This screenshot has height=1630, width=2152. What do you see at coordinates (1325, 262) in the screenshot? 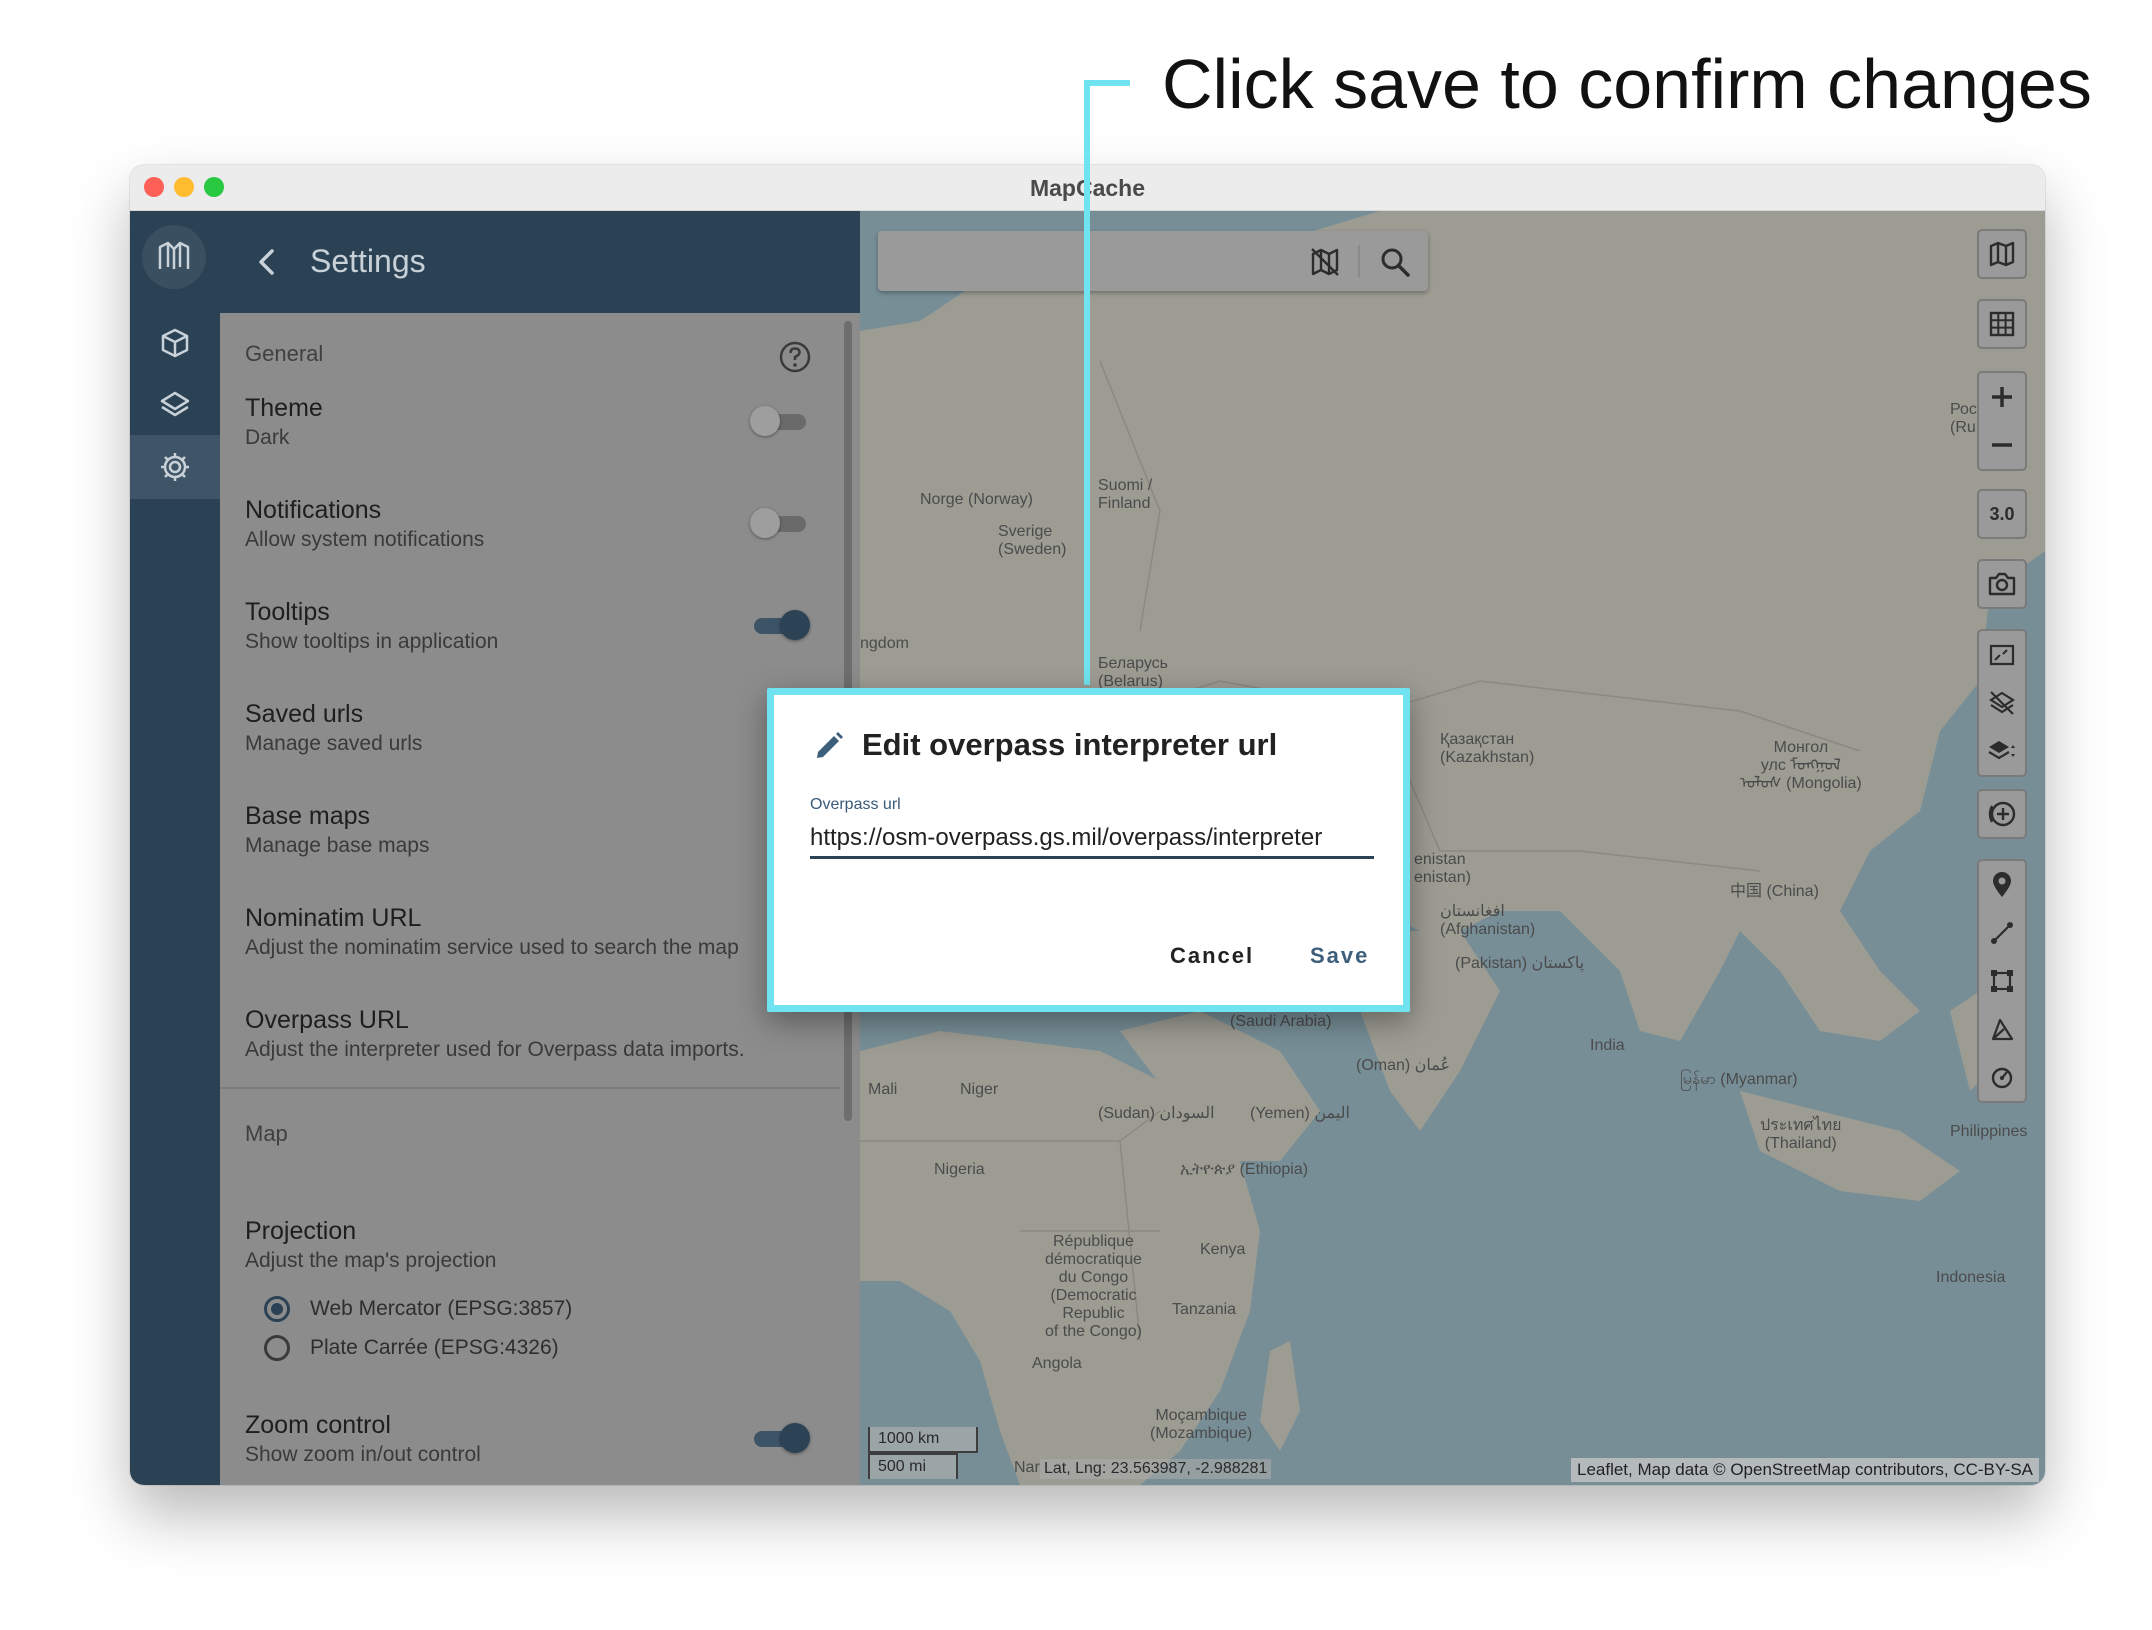
I see `map-off-icon` at bounding box center [1325, 262].